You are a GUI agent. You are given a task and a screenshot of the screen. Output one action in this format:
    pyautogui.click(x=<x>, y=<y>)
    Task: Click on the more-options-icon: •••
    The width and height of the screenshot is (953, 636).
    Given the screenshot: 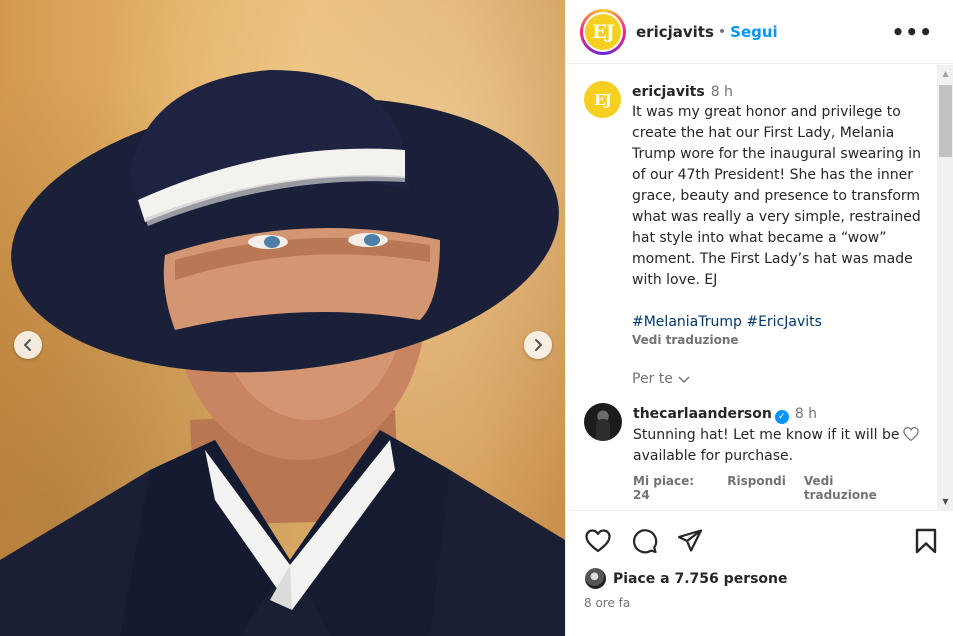 What is the action you would take?
    pyautogui.click(x=912, y=32)
    